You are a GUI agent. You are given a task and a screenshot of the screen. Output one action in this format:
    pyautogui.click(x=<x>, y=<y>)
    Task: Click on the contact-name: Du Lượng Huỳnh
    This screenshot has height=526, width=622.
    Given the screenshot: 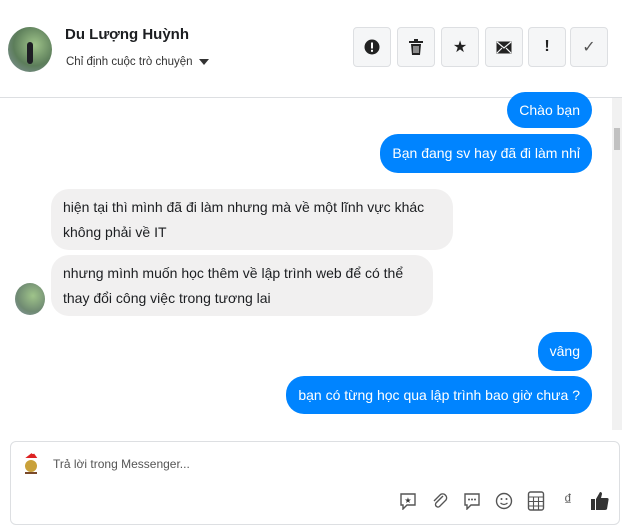 What is the action you would take?
    pyautogui.click(x=127, y=34)
    